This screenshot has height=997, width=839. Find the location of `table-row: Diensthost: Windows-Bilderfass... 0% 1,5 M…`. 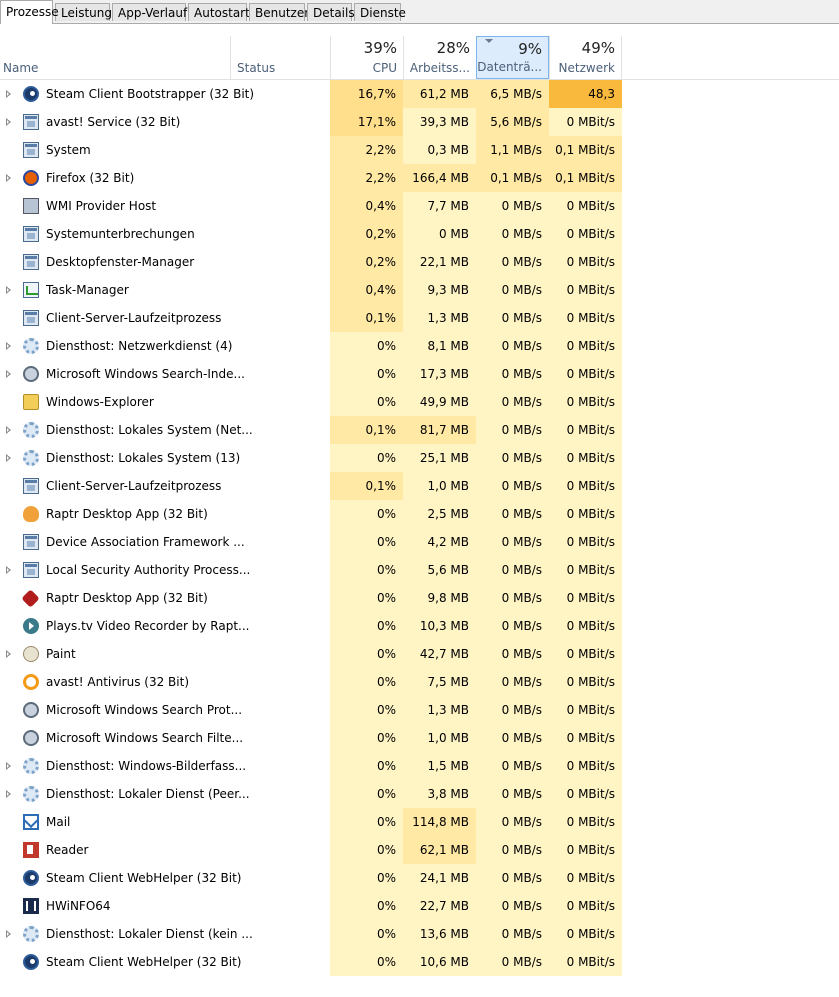

table-row: Diensthost: Windows-Bilderfass... 0% 1,5 M… is located at coordinates (419, 766).